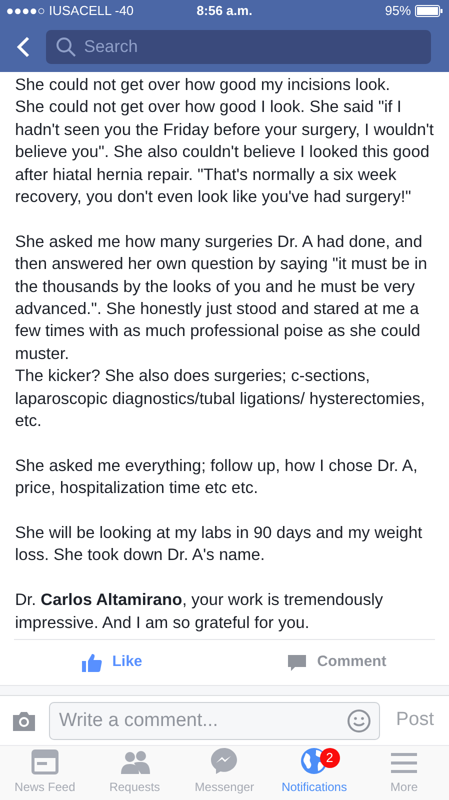  Describe the element at coordinates (224, 11) in the screenshot. I see `clock-time: 8:56 a.m.` at that location.